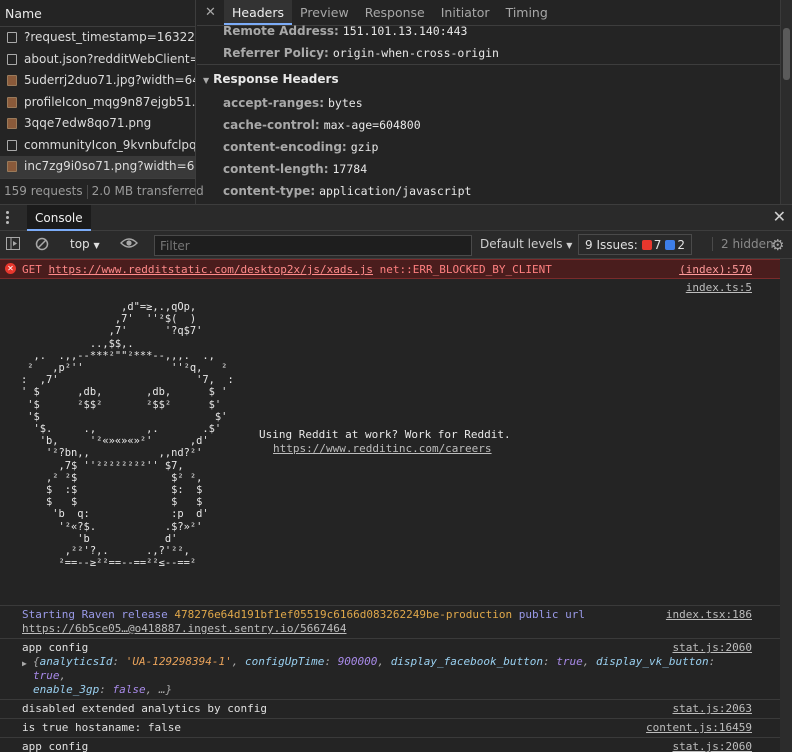  I want to click on app-config-2-label: app config, so click(55, 746).